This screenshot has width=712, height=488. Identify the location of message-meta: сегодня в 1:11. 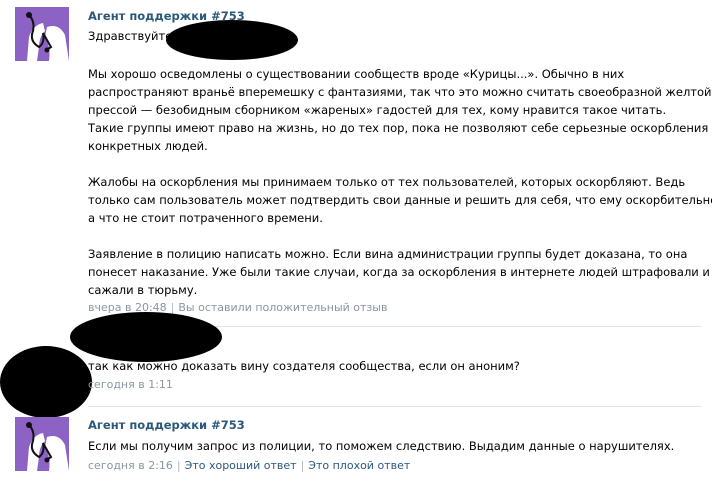
(130, 384).